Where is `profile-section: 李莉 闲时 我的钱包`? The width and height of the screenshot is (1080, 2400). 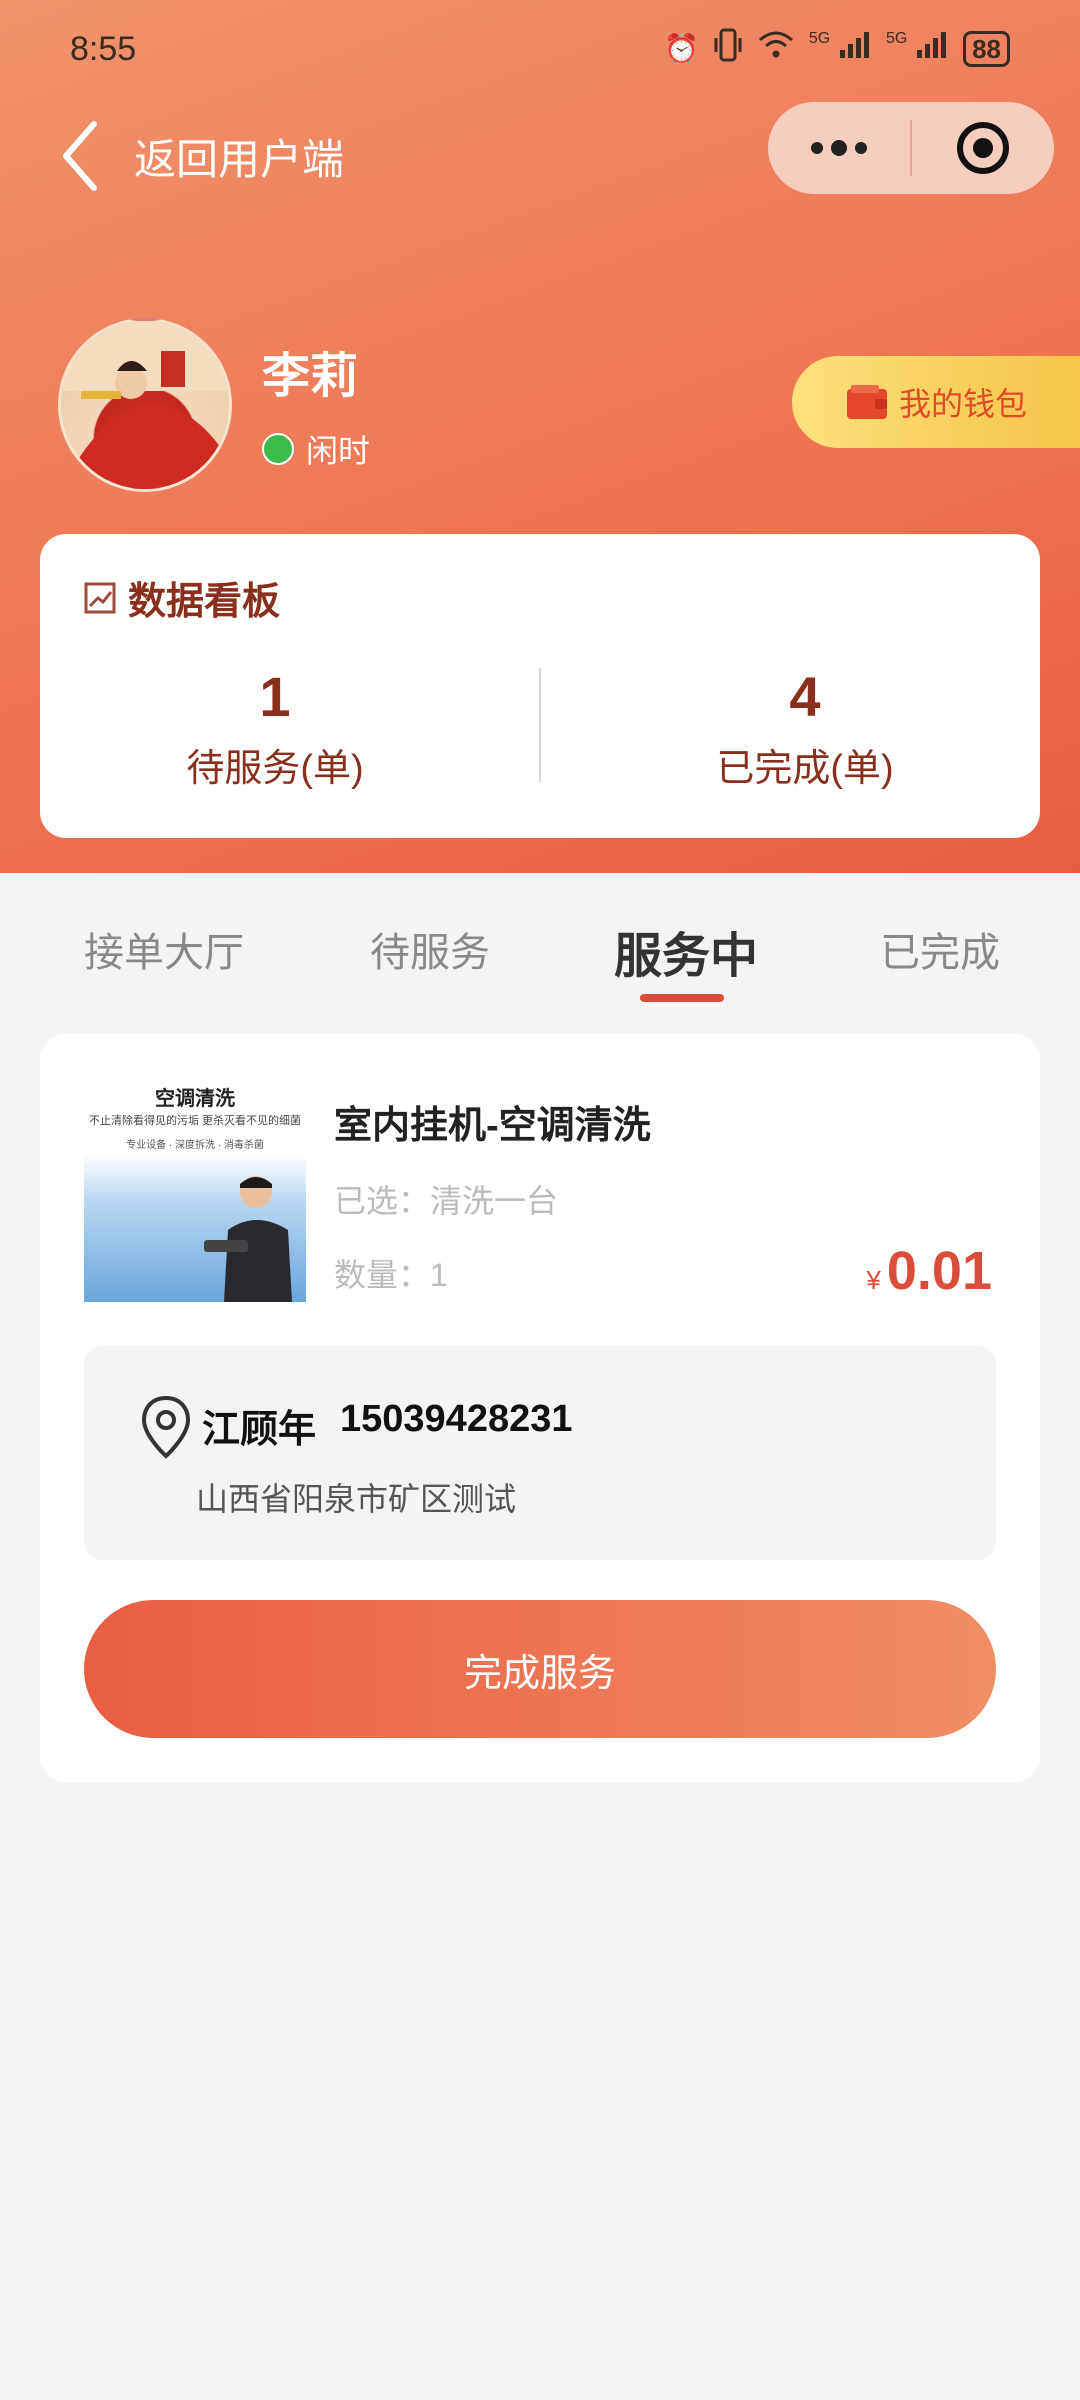
profile-section: 李莉 闲时 我的钱包 is located at coordinates (569, 405).